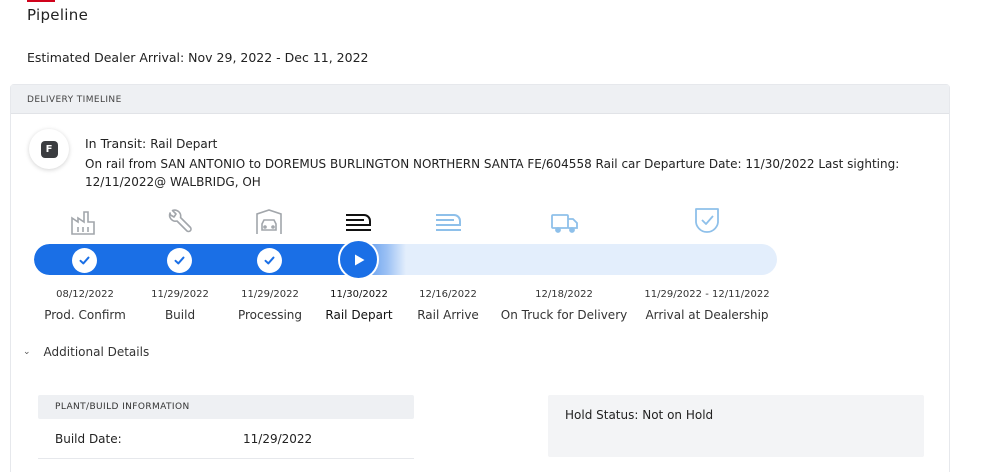 Image resolution: width=993 pixels, height=472 pixels. I want to click on current-stage-marker, so click(358, 259).